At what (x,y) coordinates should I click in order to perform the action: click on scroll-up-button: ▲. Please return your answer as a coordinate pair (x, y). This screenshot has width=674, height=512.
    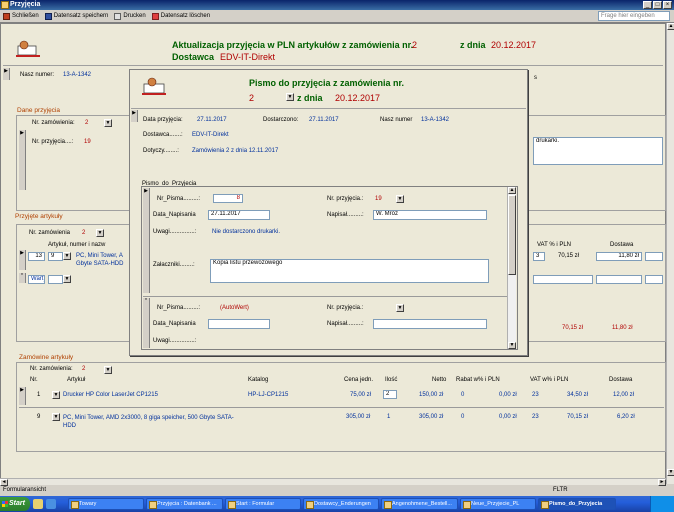
    Looking at the image, I should click on (670, 26).